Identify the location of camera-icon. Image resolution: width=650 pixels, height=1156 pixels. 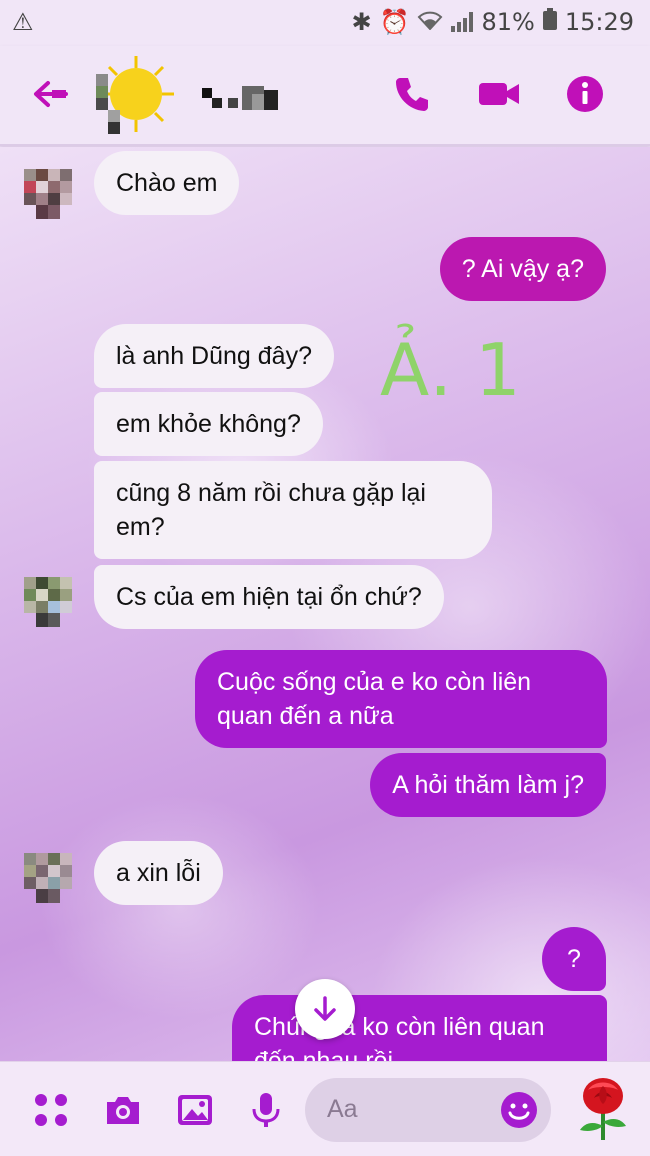
(123, 1110).